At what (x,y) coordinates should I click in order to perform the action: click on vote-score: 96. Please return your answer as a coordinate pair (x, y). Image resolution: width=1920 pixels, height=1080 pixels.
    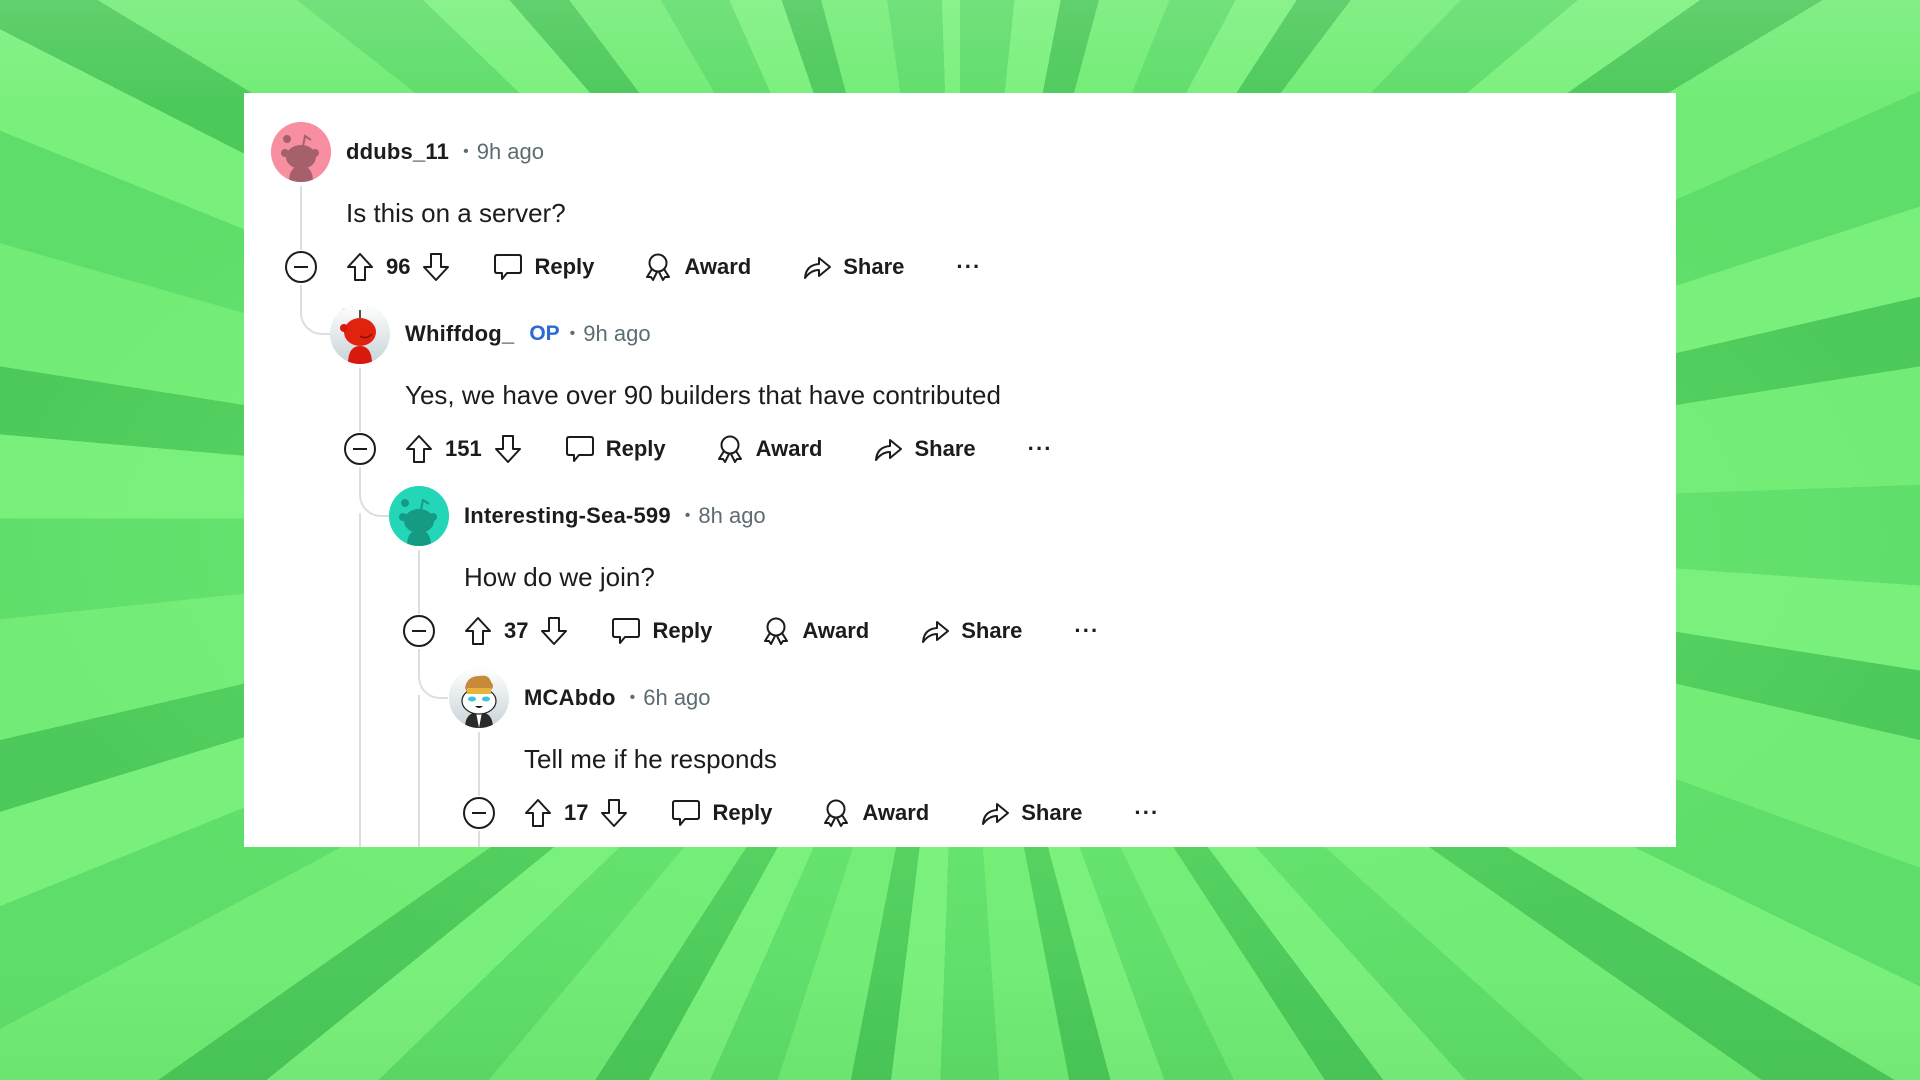
    Looking at the image, I should click on (398, 266).